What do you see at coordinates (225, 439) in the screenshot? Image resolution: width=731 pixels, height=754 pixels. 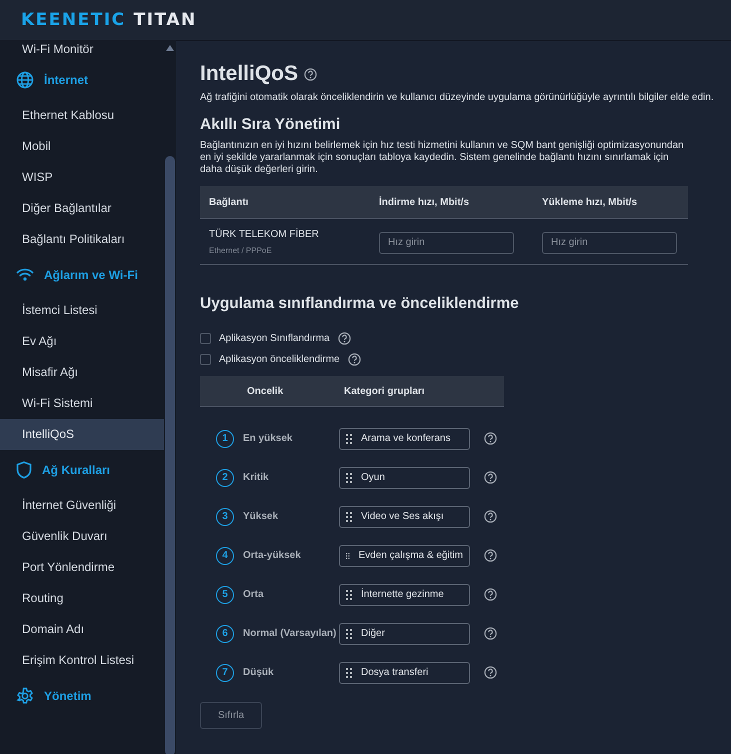 I see `priority-number: 1` at bounding box center [225, 439].